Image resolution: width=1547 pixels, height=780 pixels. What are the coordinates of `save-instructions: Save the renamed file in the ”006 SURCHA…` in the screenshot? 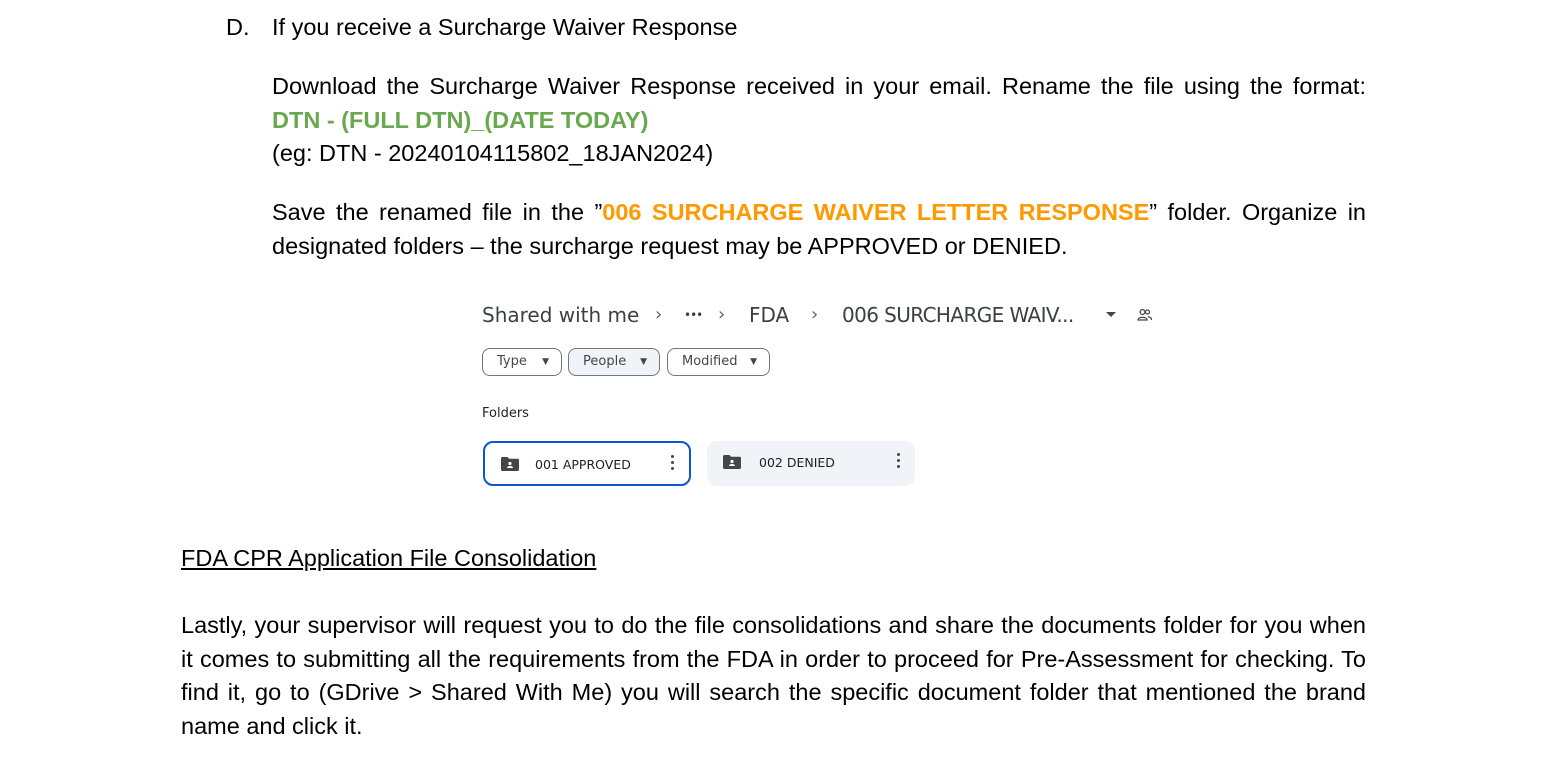 It's located at (819, 229).